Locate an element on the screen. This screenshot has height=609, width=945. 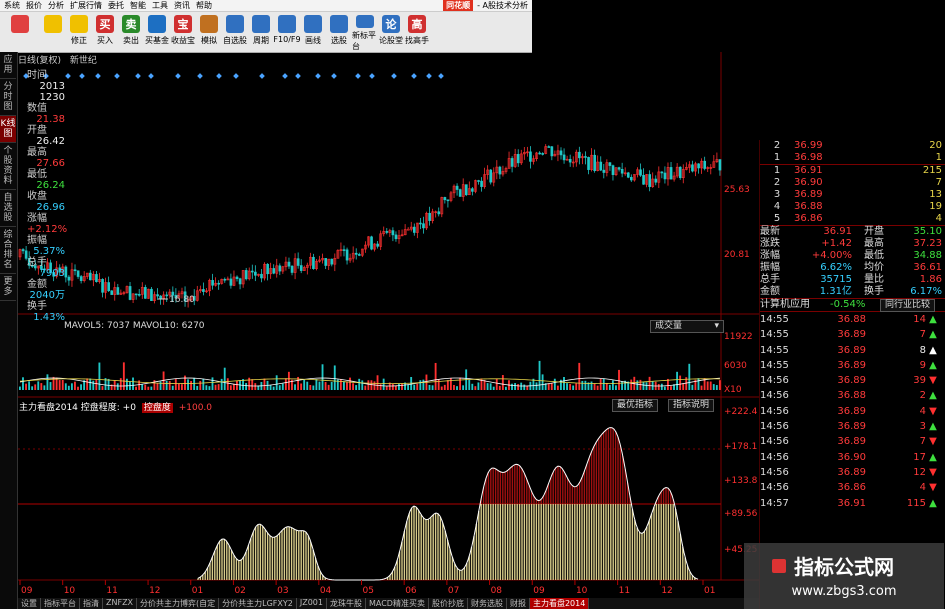
indicator-tab: 指清 is located at coordinates (91, 603).